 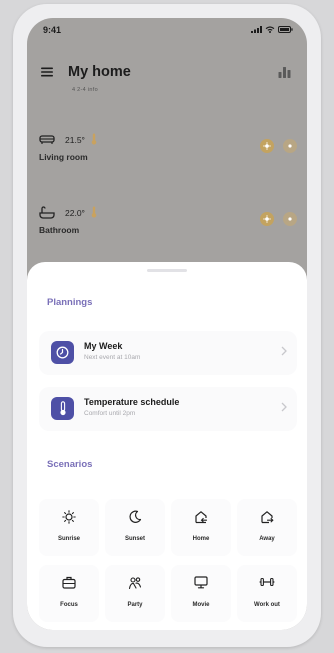 What do you see at coordinates (135, 516) in the screenshot?
I see `moon-icon` at bounding box center [135, 516].